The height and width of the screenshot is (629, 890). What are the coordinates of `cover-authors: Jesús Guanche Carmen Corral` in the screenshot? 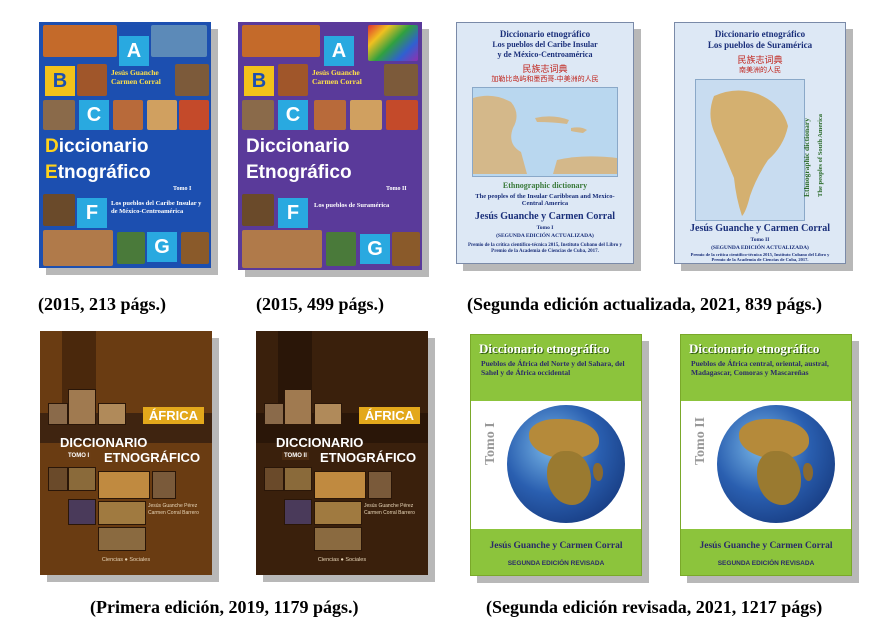 It's located at (337, 77).